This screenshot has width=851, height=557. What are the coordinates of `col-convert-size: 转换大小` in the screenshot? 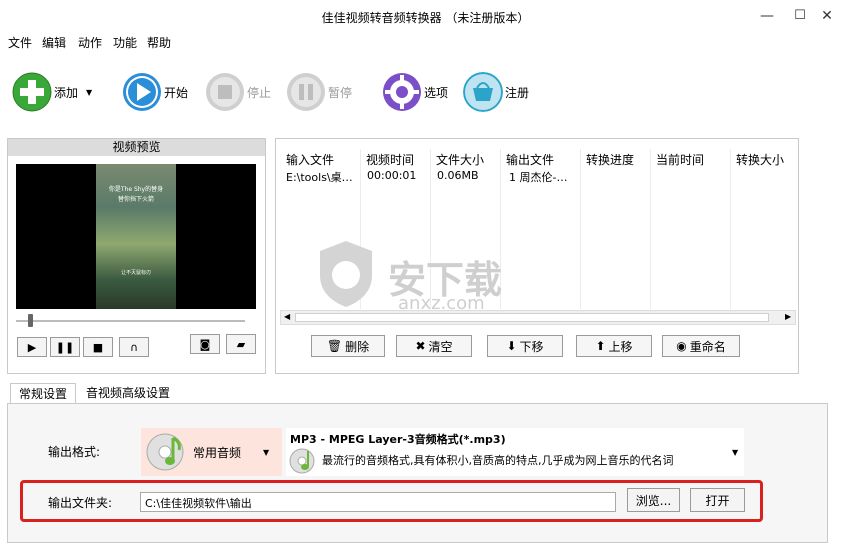 It's located at (760, 159).